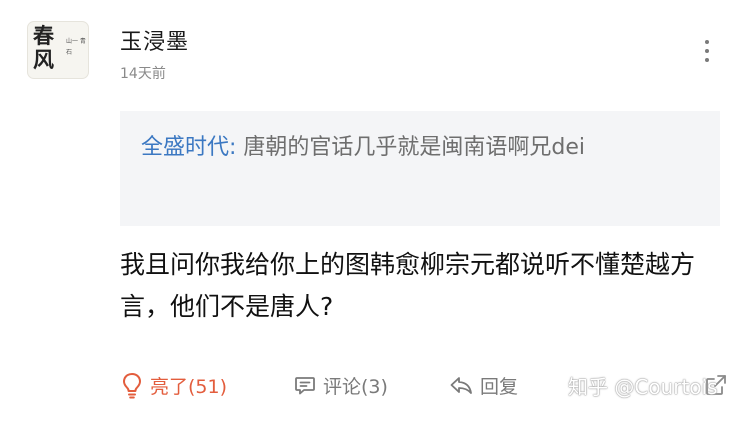 The image size is (749, 423). What do you see at coordinates (132, 385) in the screenshot?
I see `lightbulb-icon` at bounding box center [132, 385].